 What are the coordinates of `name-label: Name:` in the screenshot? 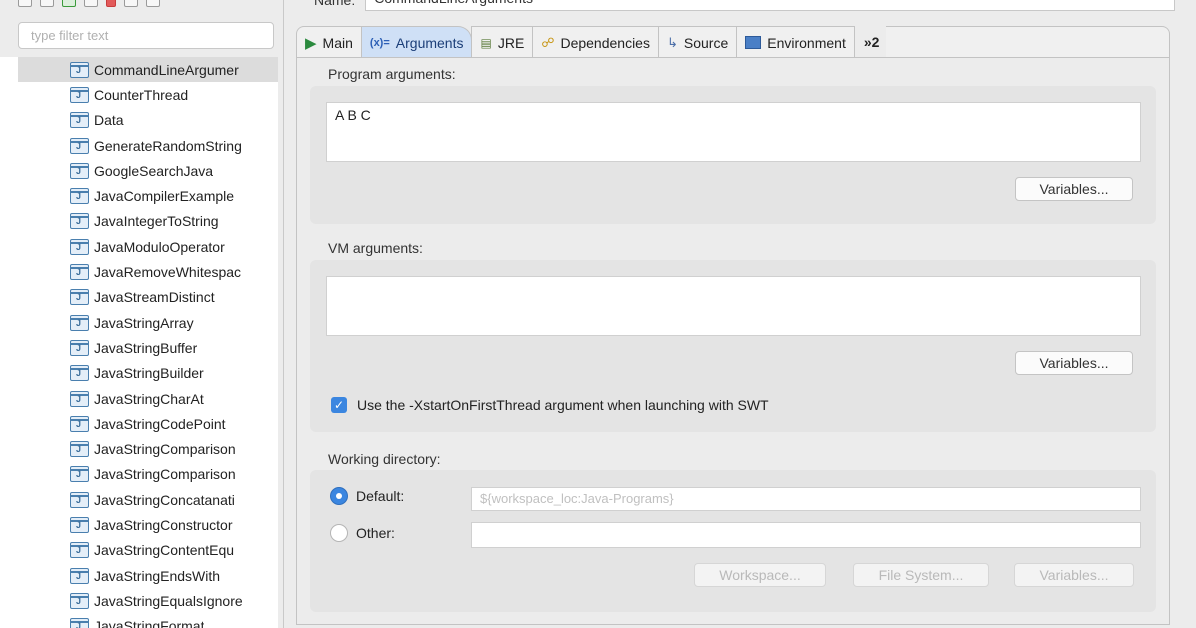 It's located at (335, 4).